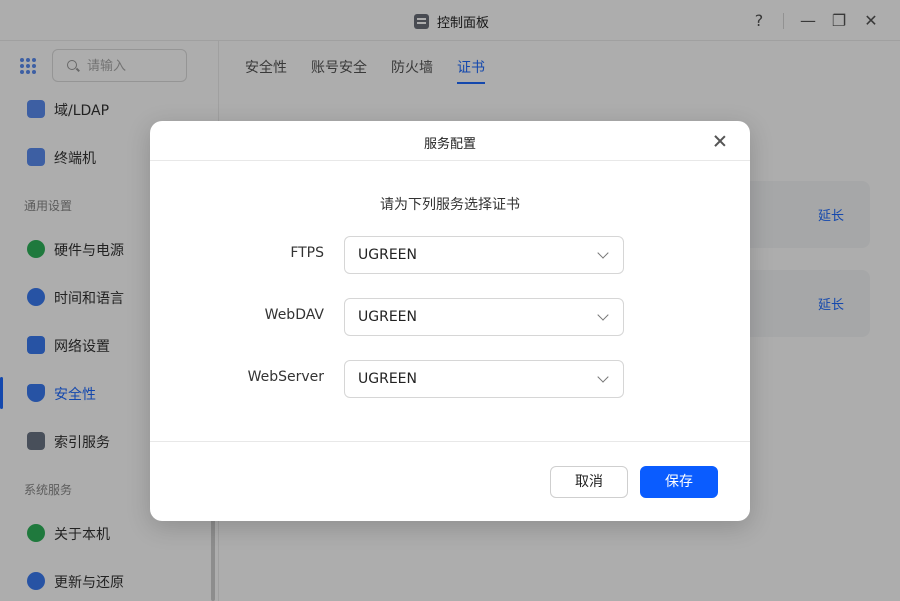  I want to click on dialog-divider, so click(450, 441).